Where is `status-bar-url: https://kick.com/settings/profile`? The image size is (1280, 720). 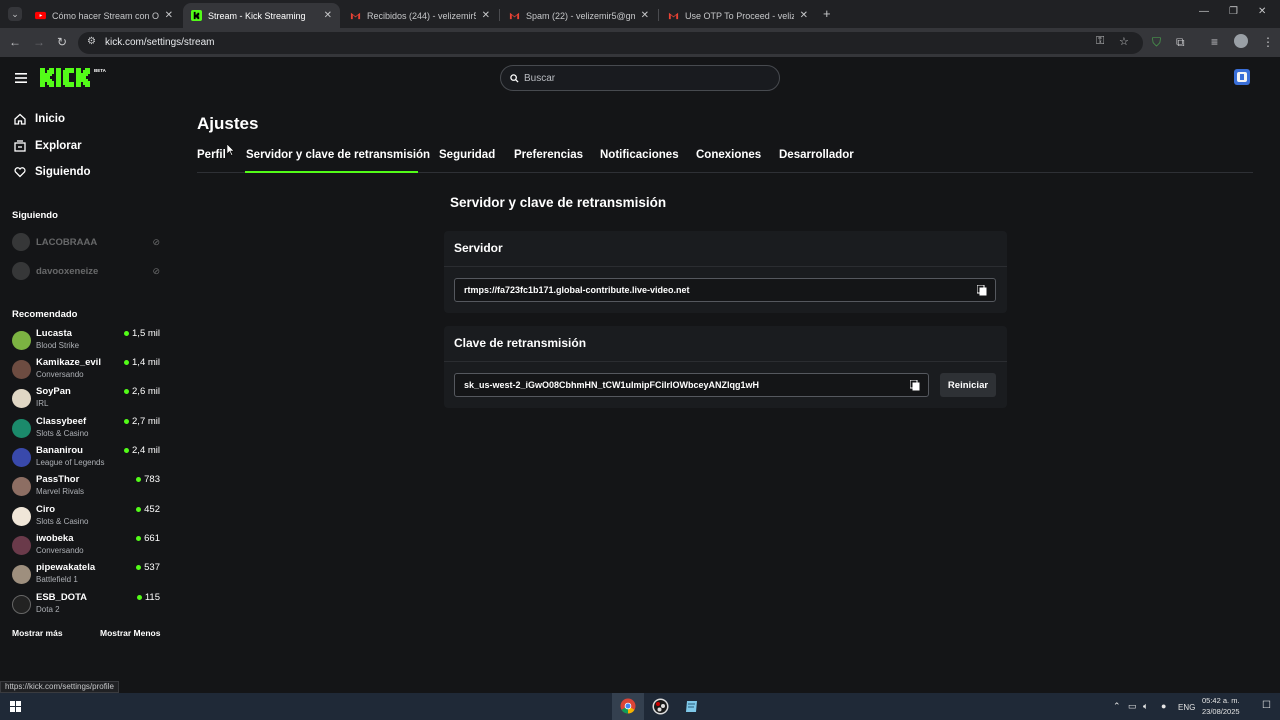
status-bar-url: https://kick.com/settings/profile is located at coordinates (59, 687).